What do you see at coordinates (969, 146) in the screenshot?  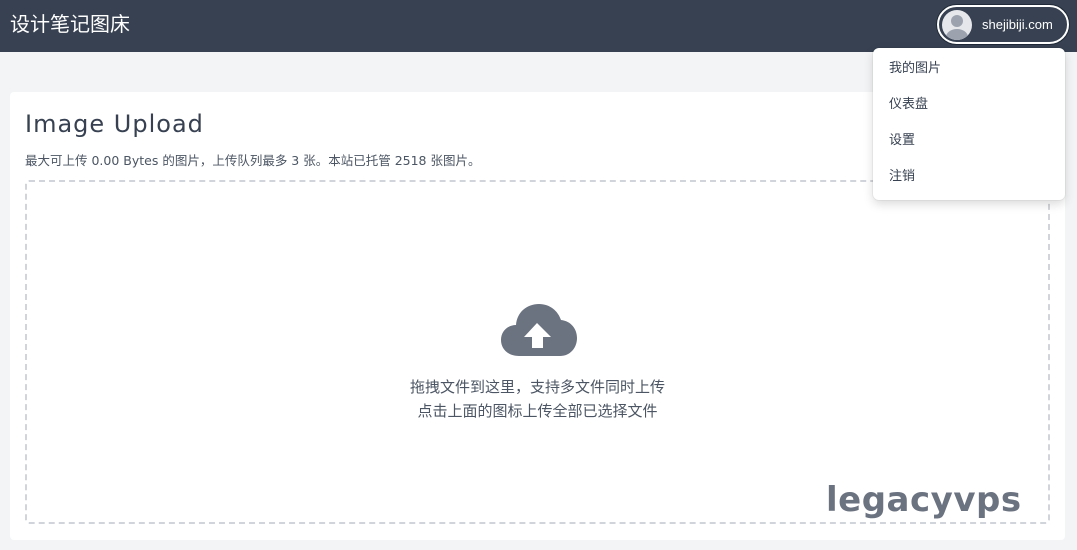 I see `menu-item-settings: 设置` at bounding box center [969, 146].